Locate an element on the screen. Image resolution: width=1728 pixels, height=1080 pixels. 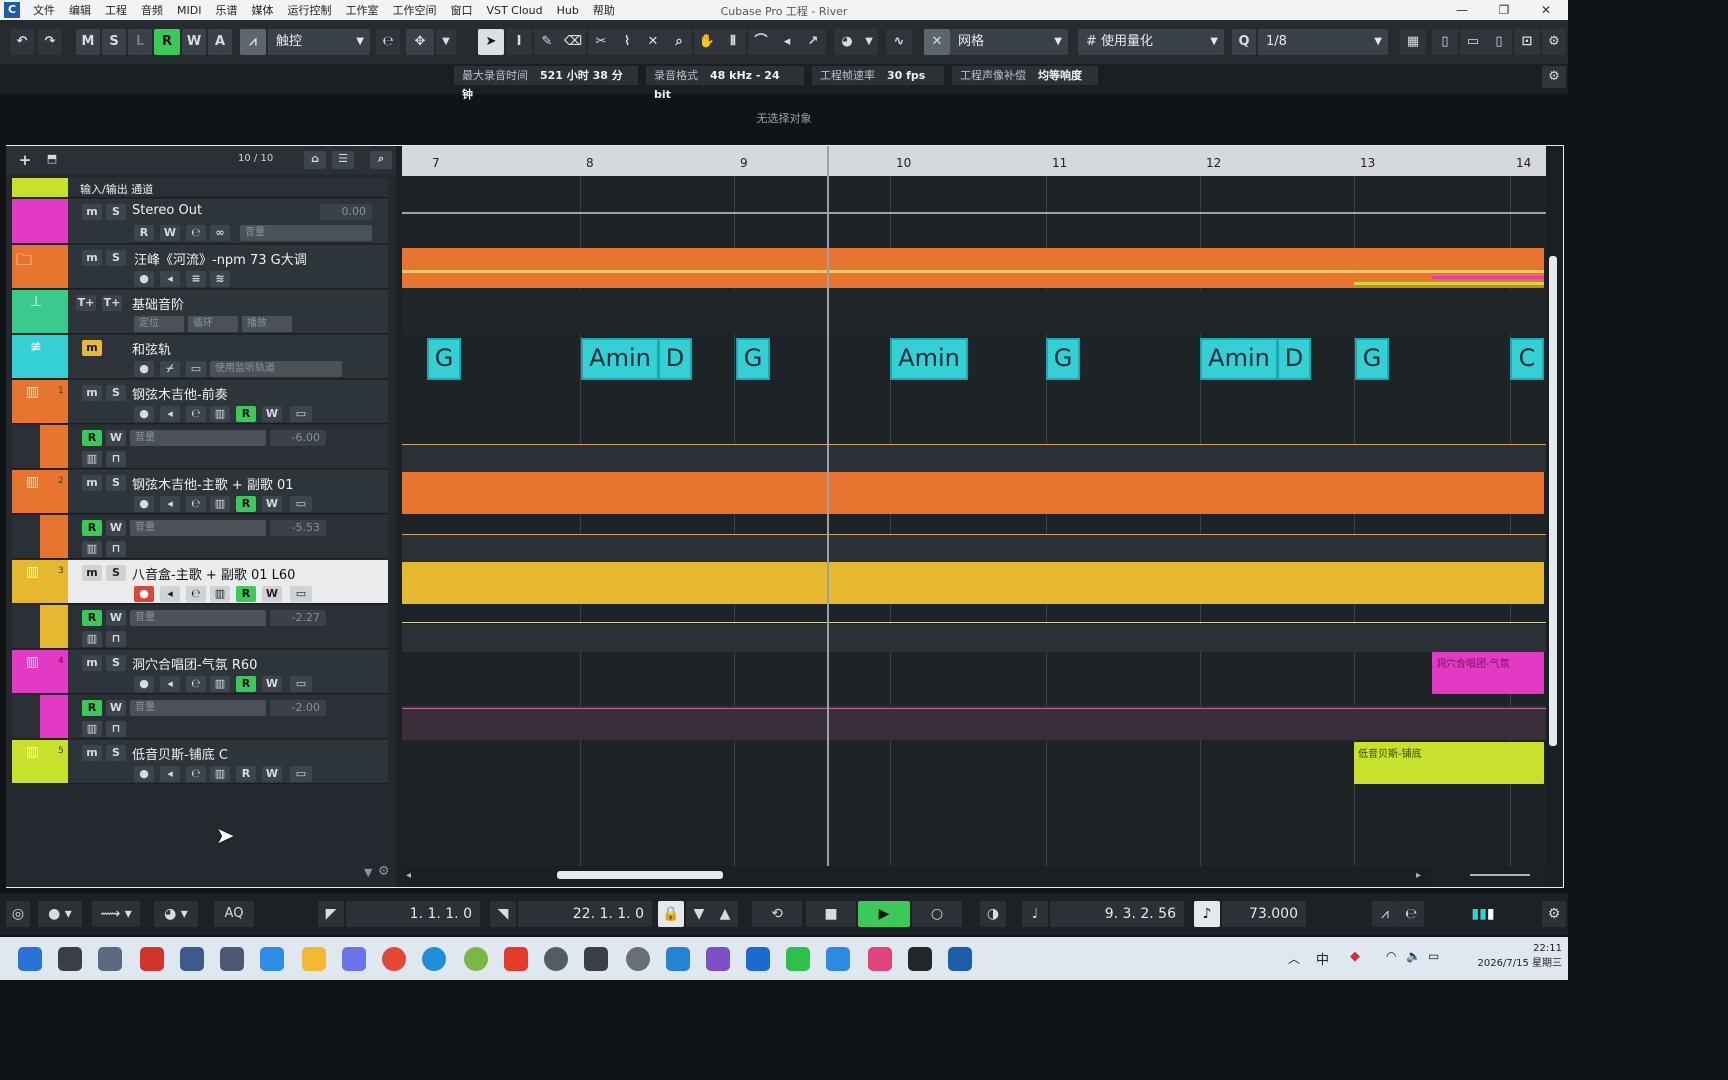
transpose-up-icon: T+ is located at coordinates (86, 303).